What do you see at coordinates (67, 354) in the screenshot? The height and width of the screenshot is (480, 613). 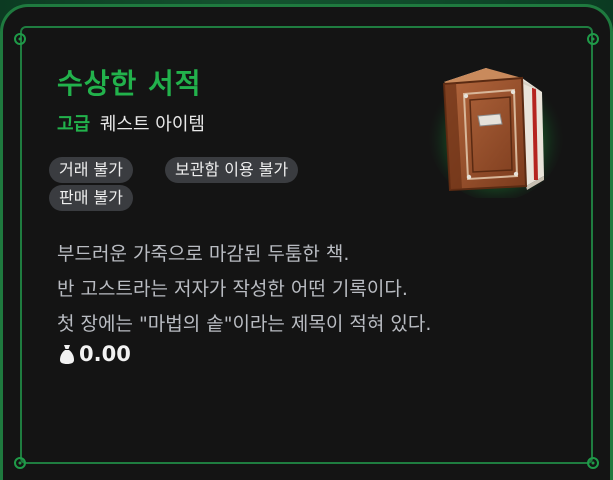 I see `money-bag-icon` at bounding box center [67, 354].